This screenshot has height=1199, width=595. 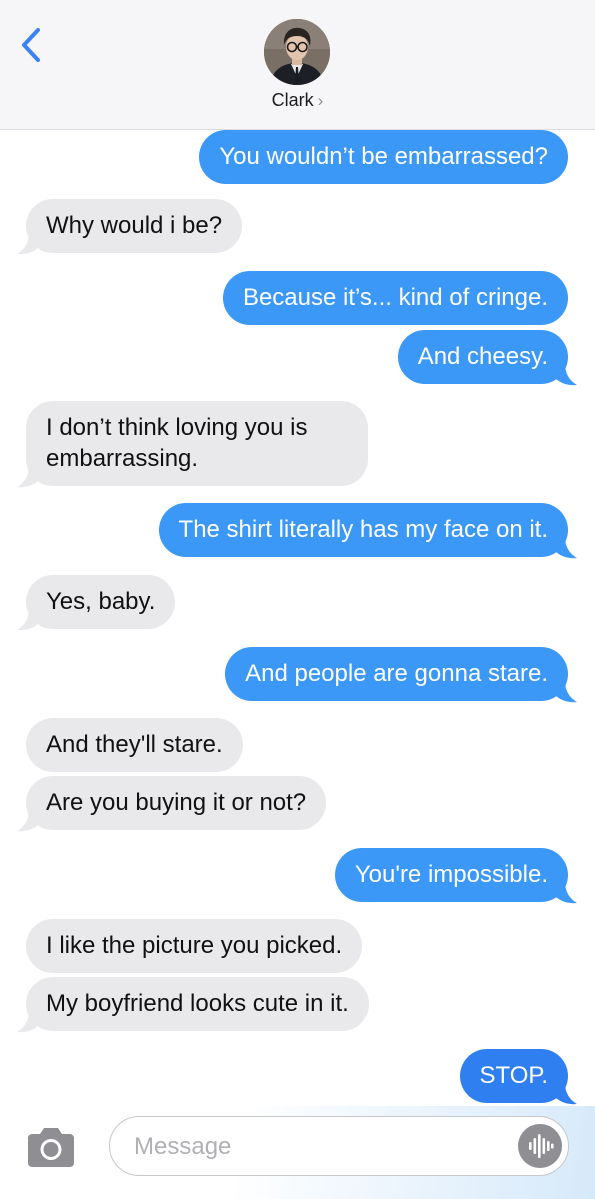 What do you see at coordinates (383, 157) in the screenshot?
I see `message-bubble-outgoing: You wouldn’t be embarrassed?` at bounding box center [383, 157].